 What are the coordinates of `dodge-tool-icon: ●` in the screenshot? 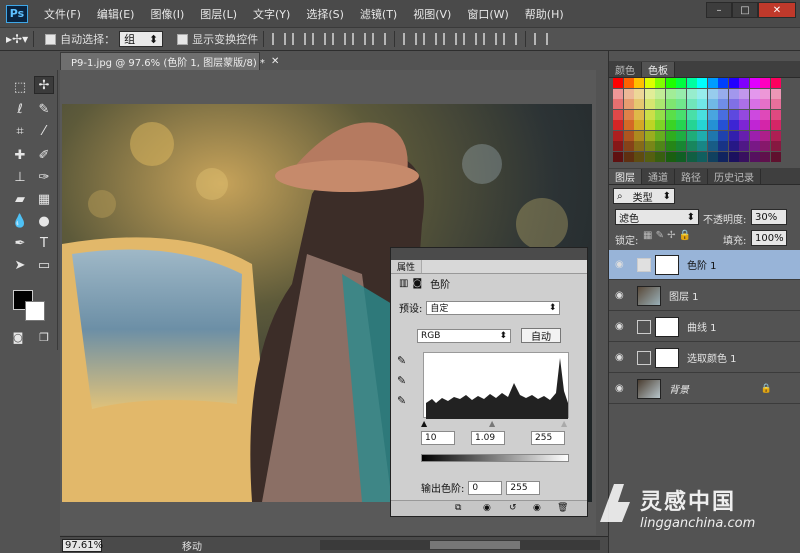 It's located at (44, 221).